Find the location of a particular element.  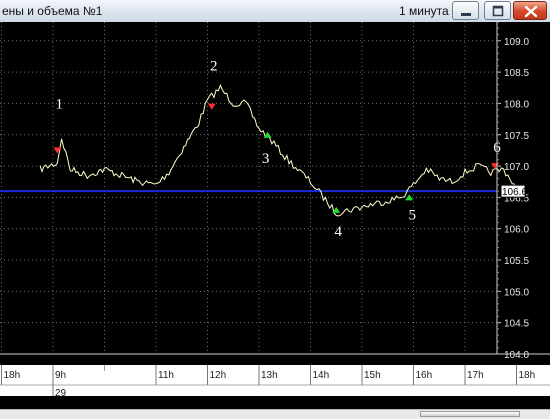

window-title: ены и объема №1 is located at coordinates (52, 11).